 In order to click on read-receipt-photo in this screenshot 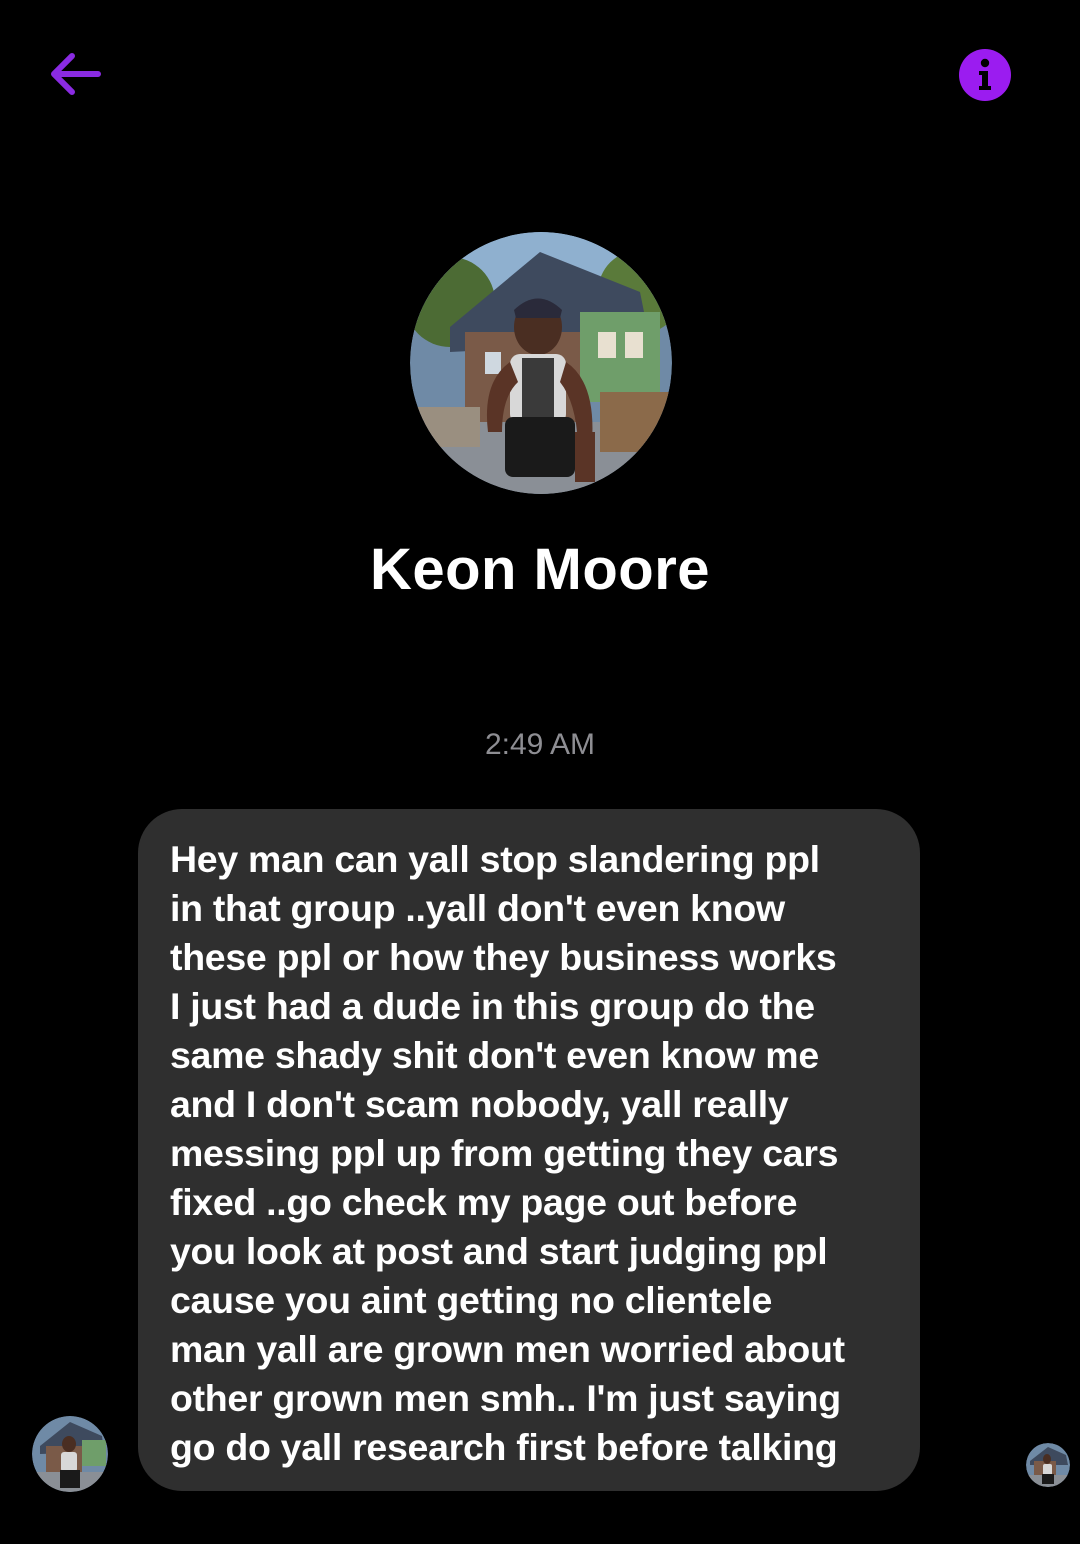, I will do `click(1048, 1465)`.